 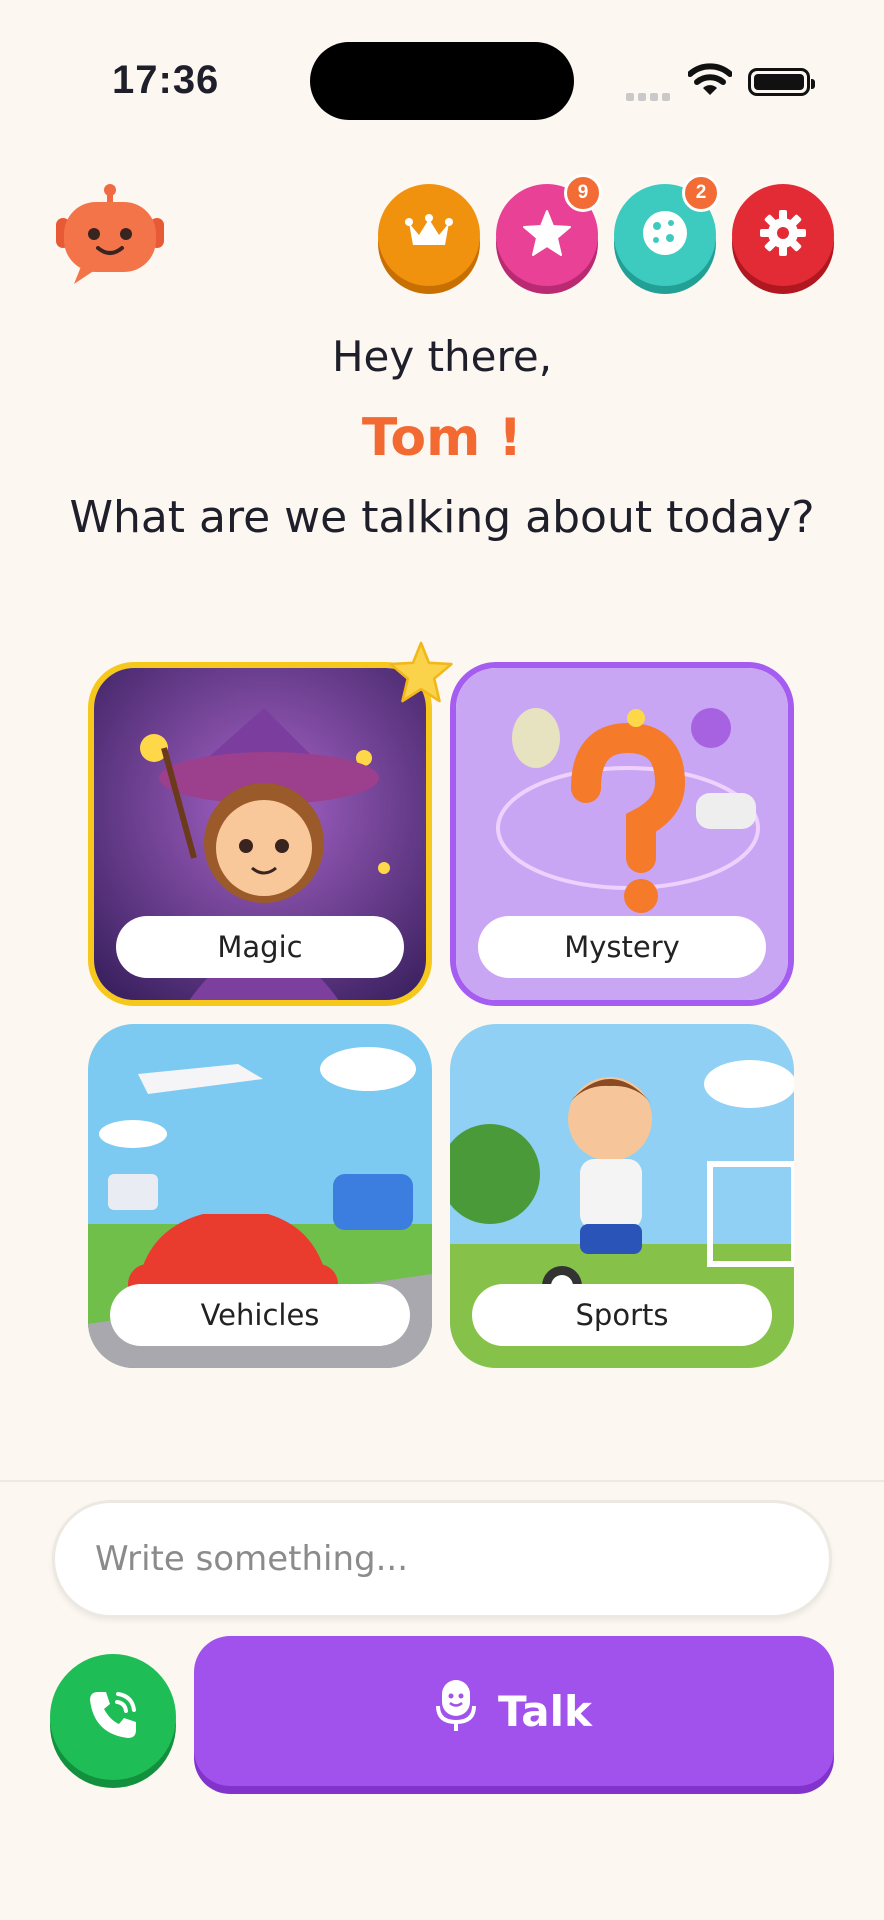 I want to click on topic-card-magic: Magic, so click(x=260, y=834).